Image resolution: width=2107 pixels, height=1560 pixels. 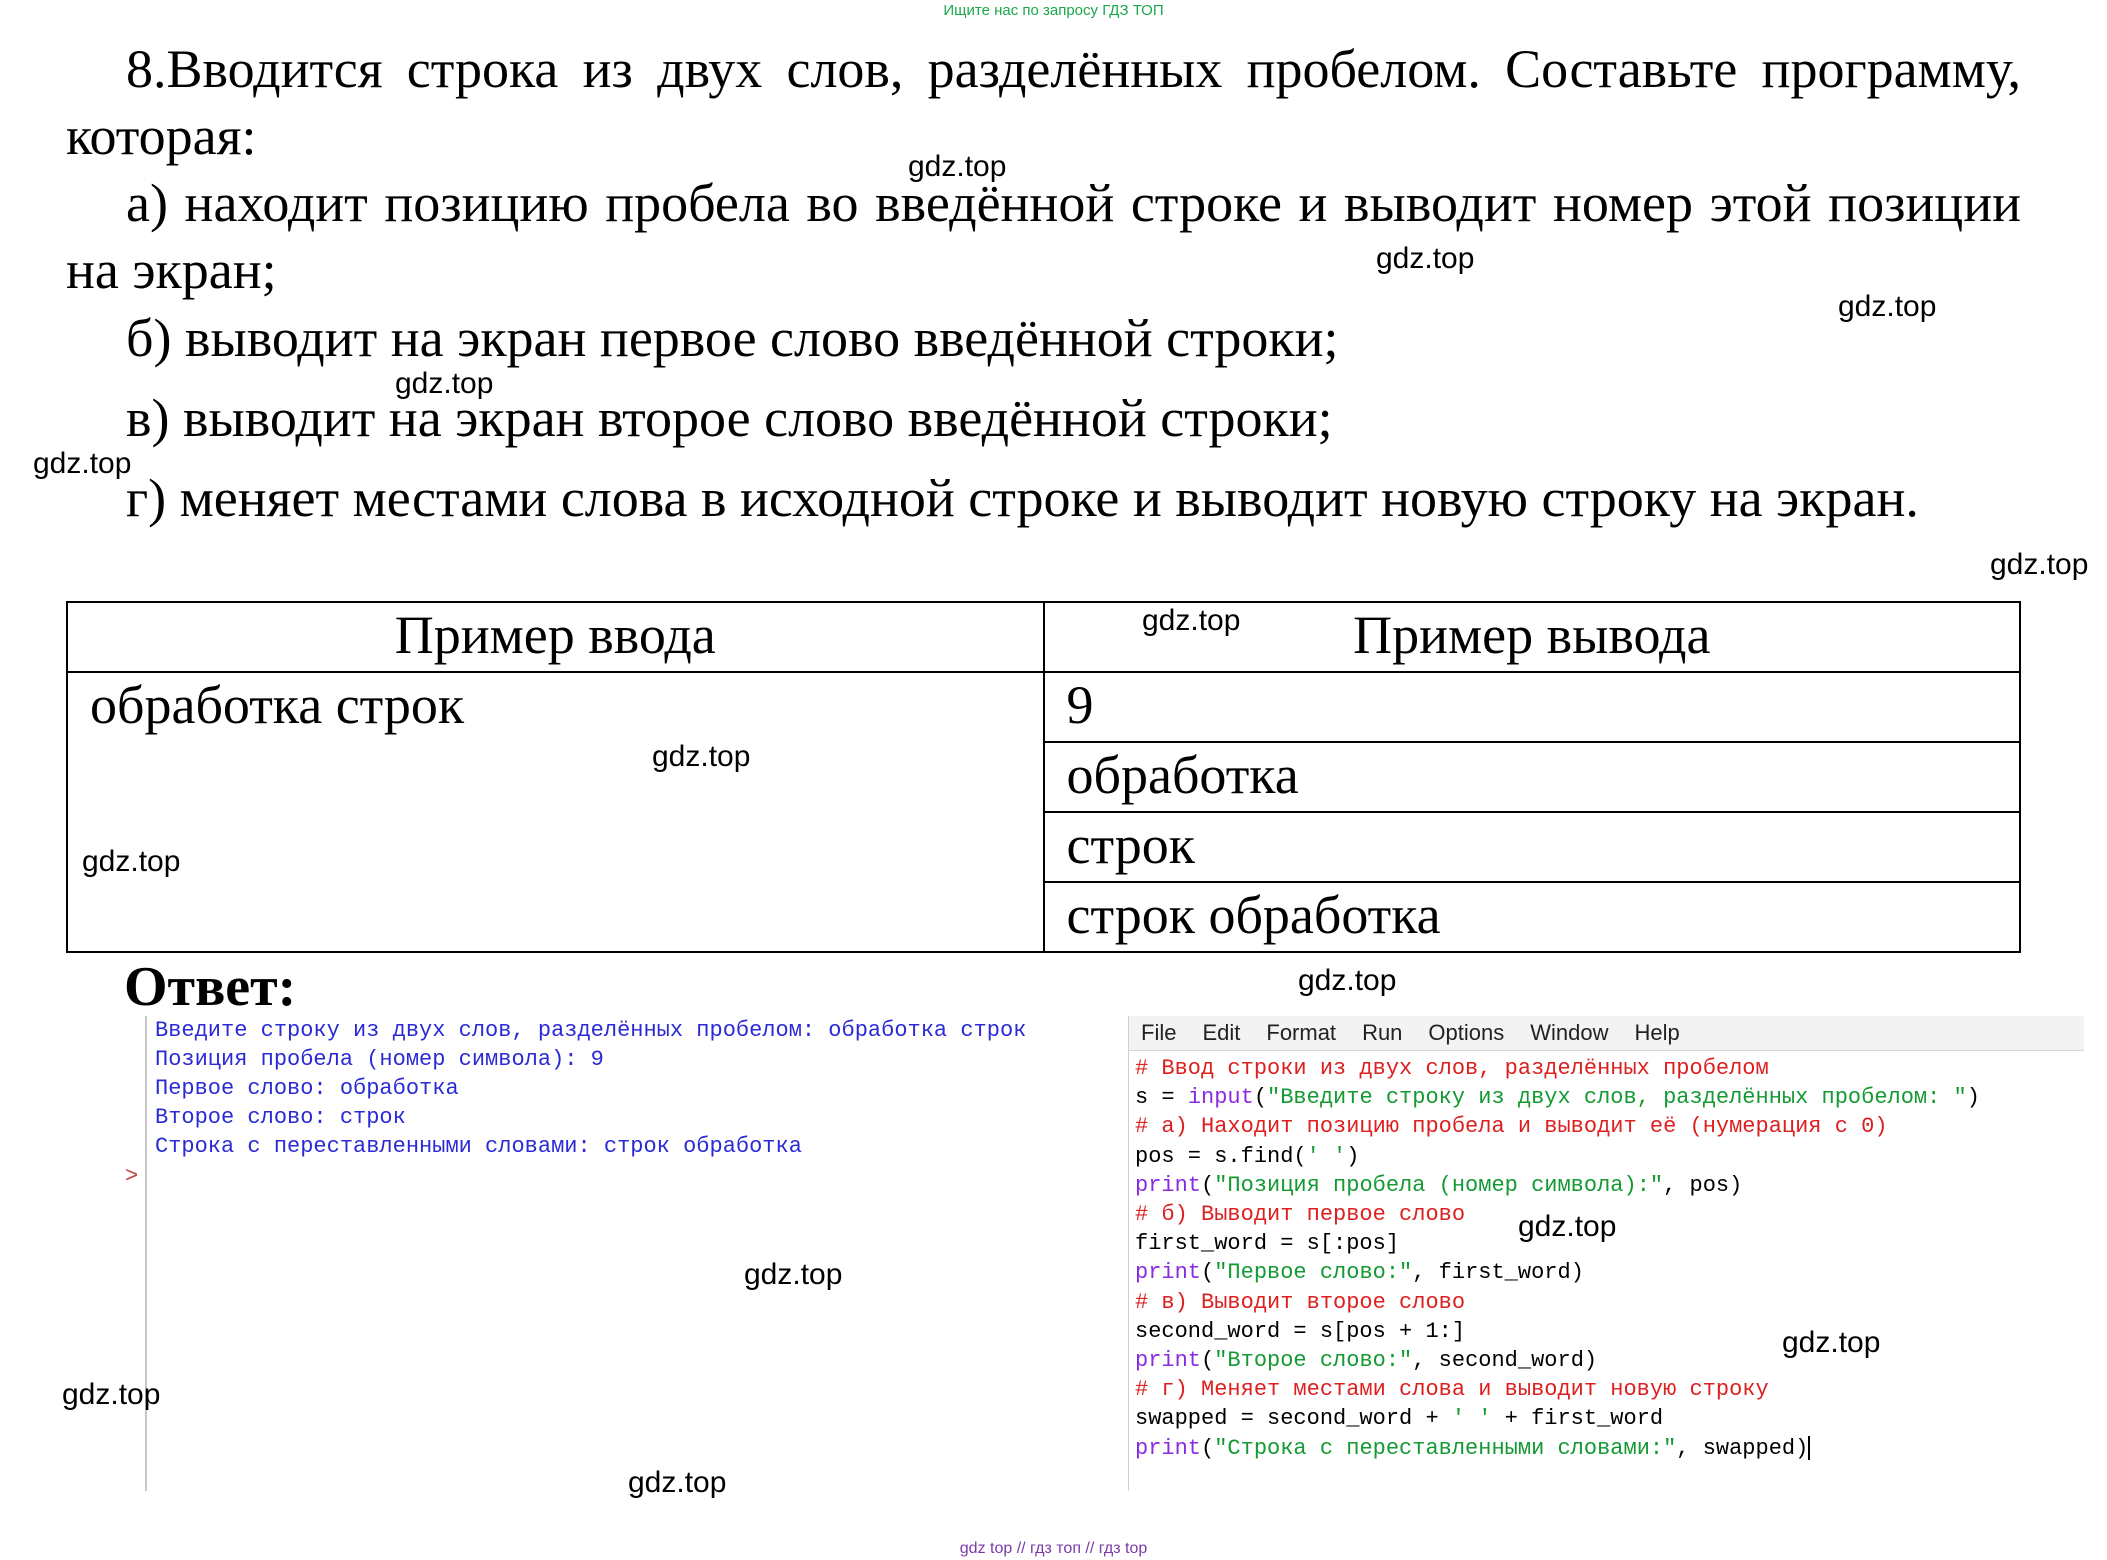 I want to click on code-text: pos = s.find(, so click(x=1221, y=1156).